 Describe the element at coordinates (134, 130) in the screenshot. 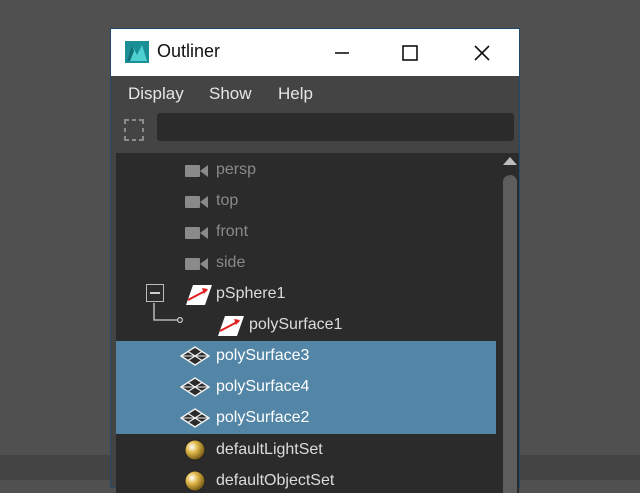

I see `selection-filter-icon` at that location.